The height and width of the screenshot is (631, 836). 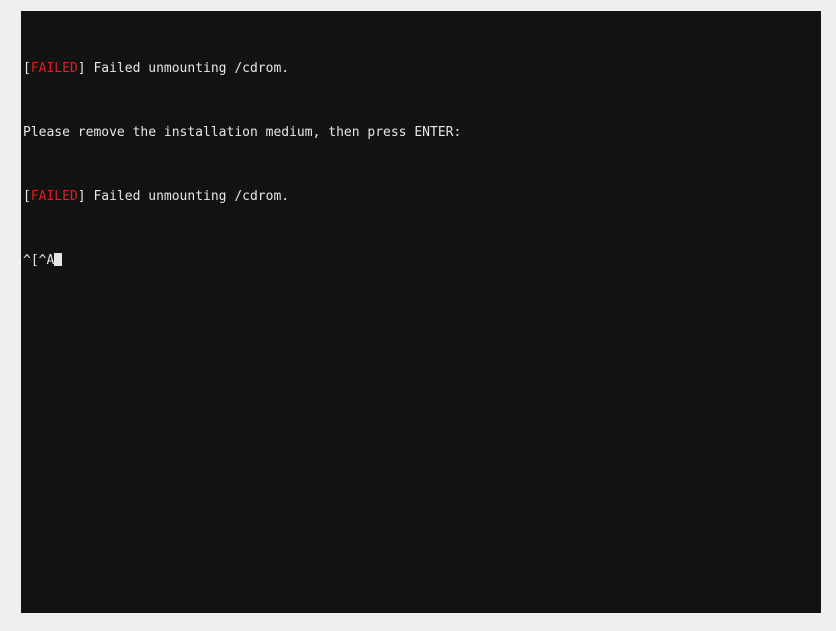 I want to click on console-line-input: ^[^A, so click(x=422, y=261).